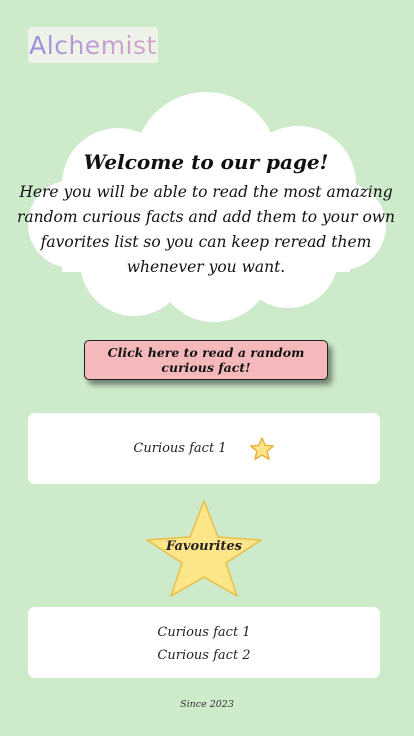 This screenshot has height=736, width=414. What do you see at coordinates (207, 704) in the screenshot?
I see `footer-text: Since 2023` at bounding box center [207, 704].